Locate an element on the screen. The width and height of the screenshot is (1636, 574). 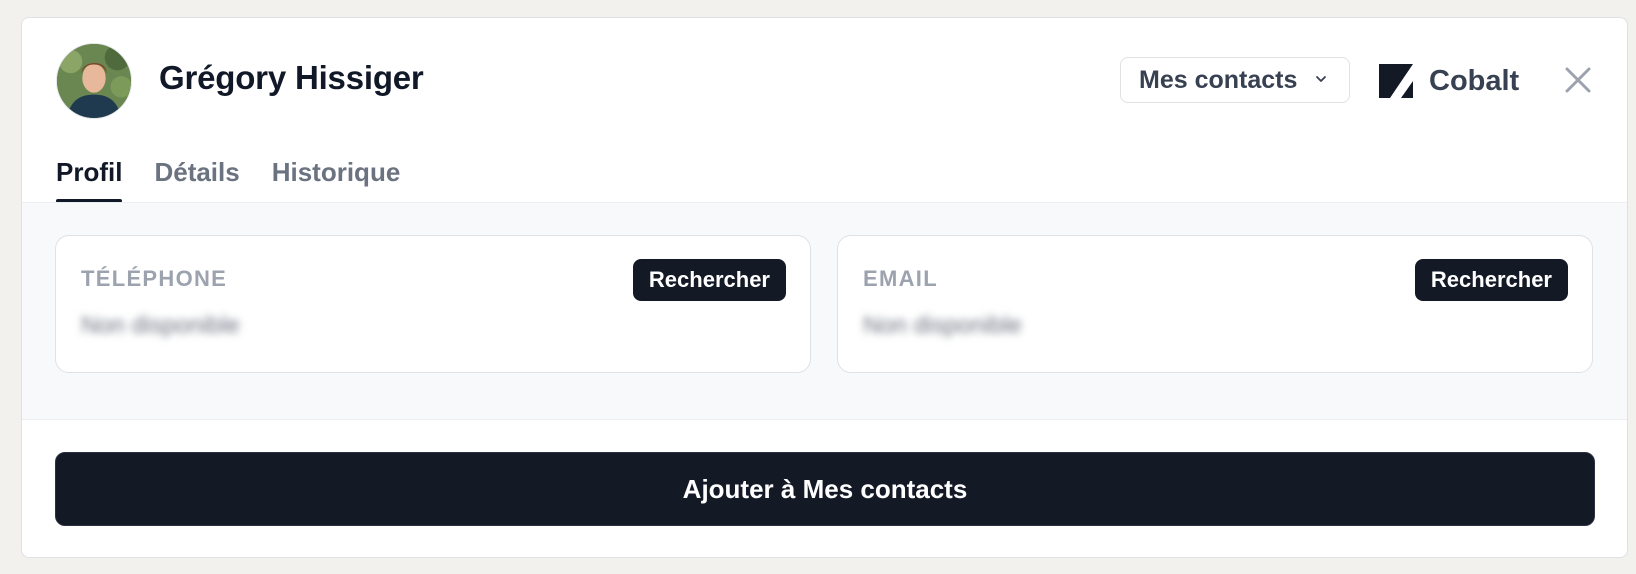
phone-label: TÉLÉPHONE is located at coordinates (154, 278).